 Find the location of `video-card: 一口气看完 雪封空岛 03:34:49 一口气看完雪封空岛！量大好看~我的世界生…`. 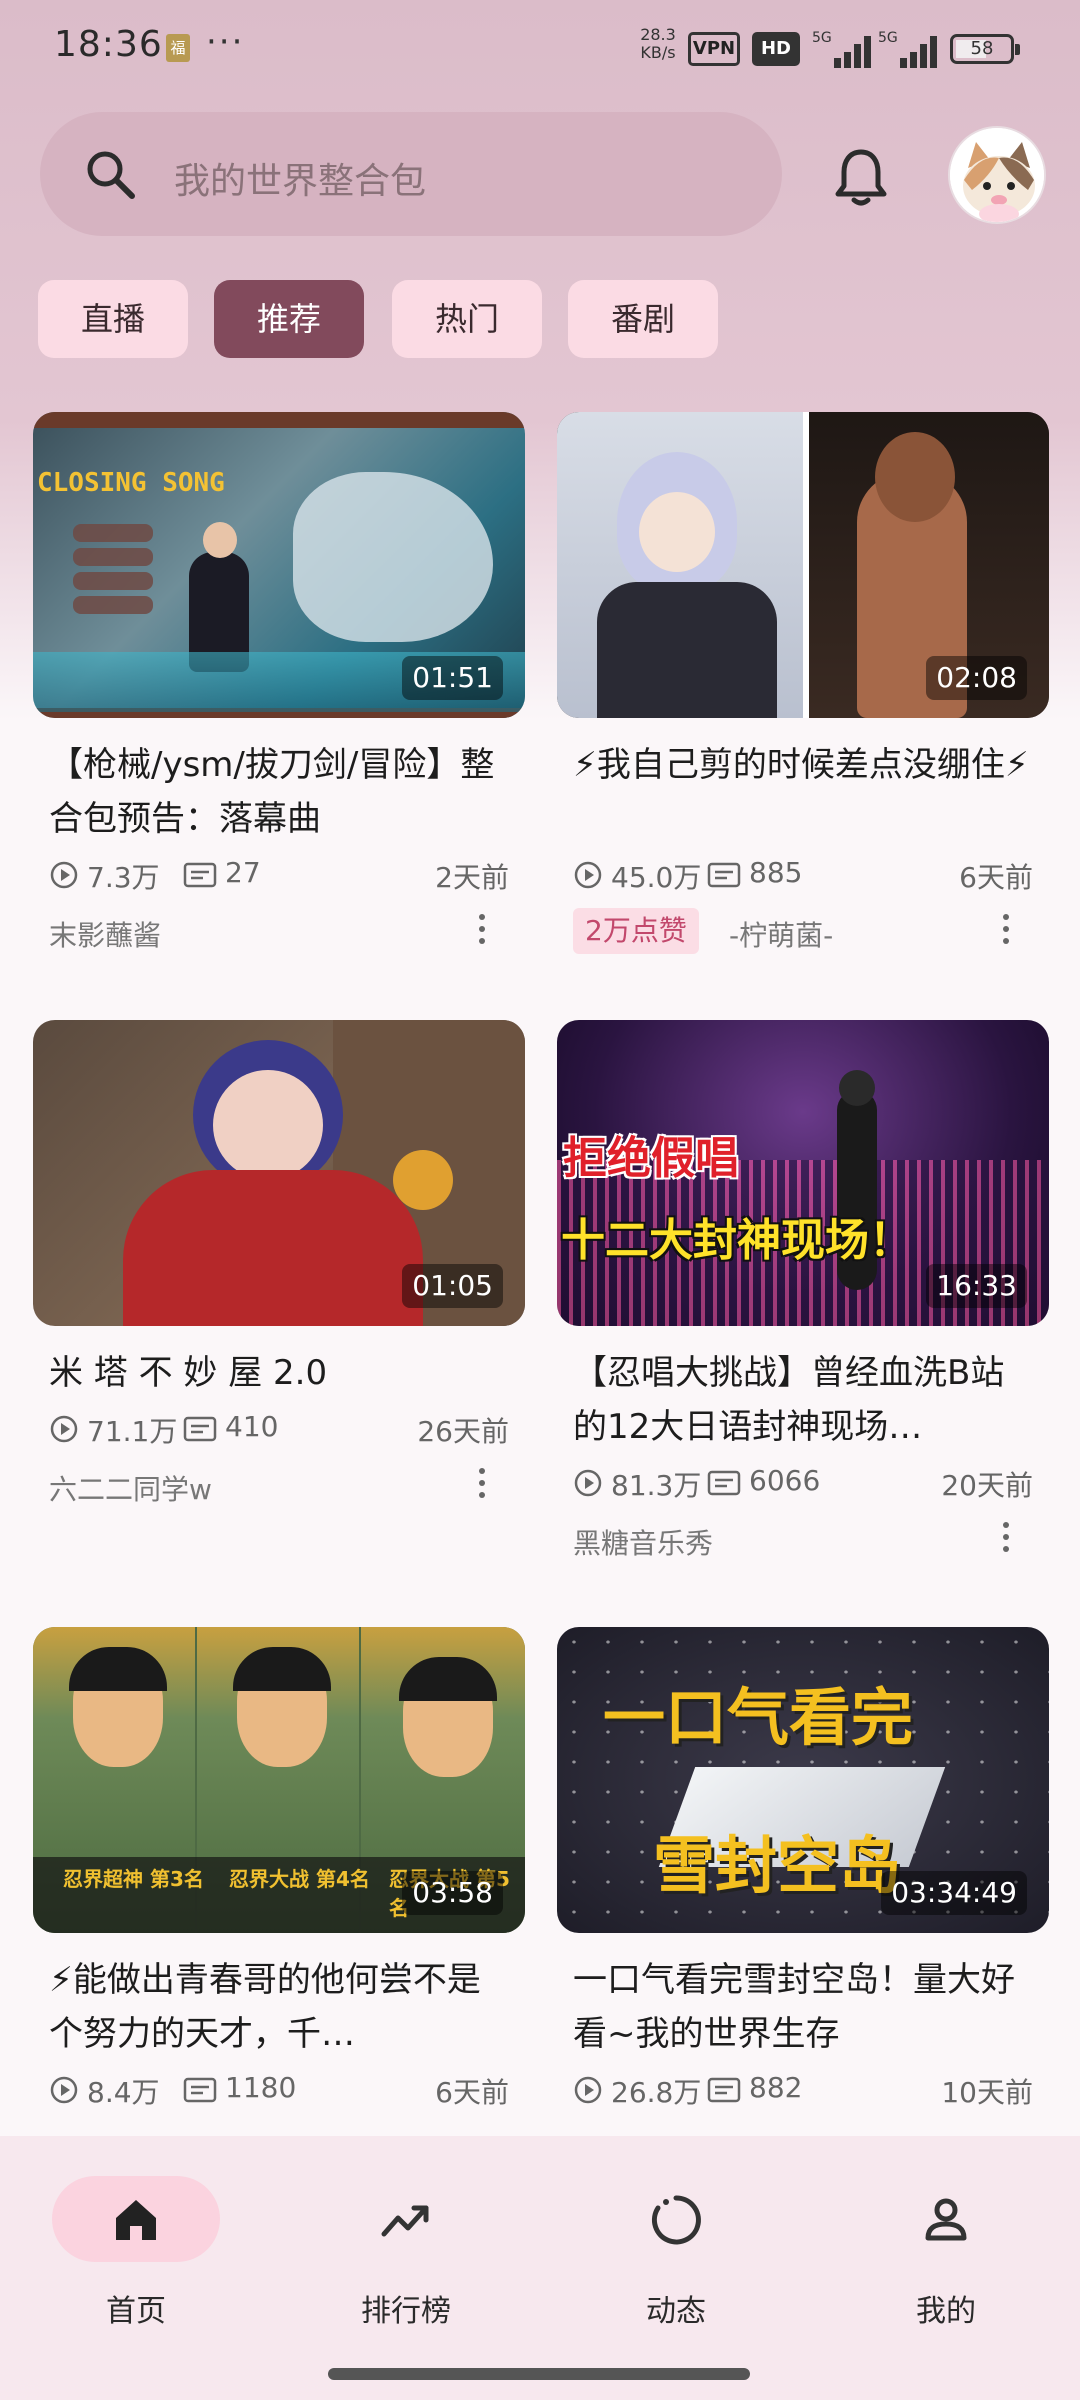

video-card: 一口气看完 雪封空岛 03:34:49 一口气看完雪封空岛！量大好看~我的世界生… is located at coordinates (803, 1868).